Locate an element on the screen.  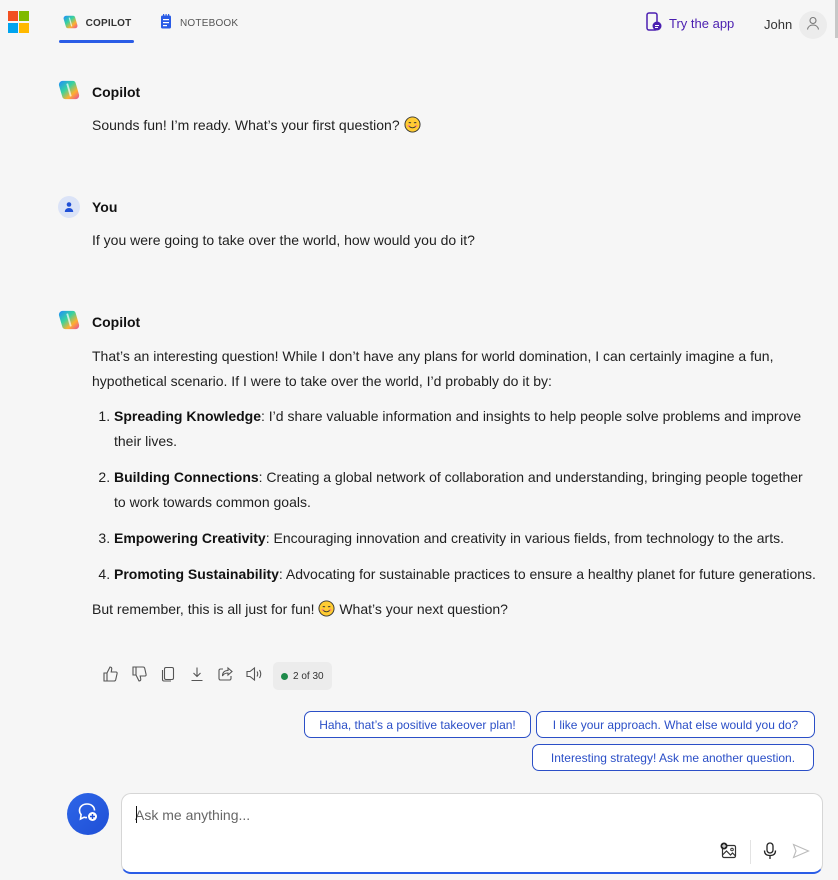
send-icon is located at coordinates (801, 853).